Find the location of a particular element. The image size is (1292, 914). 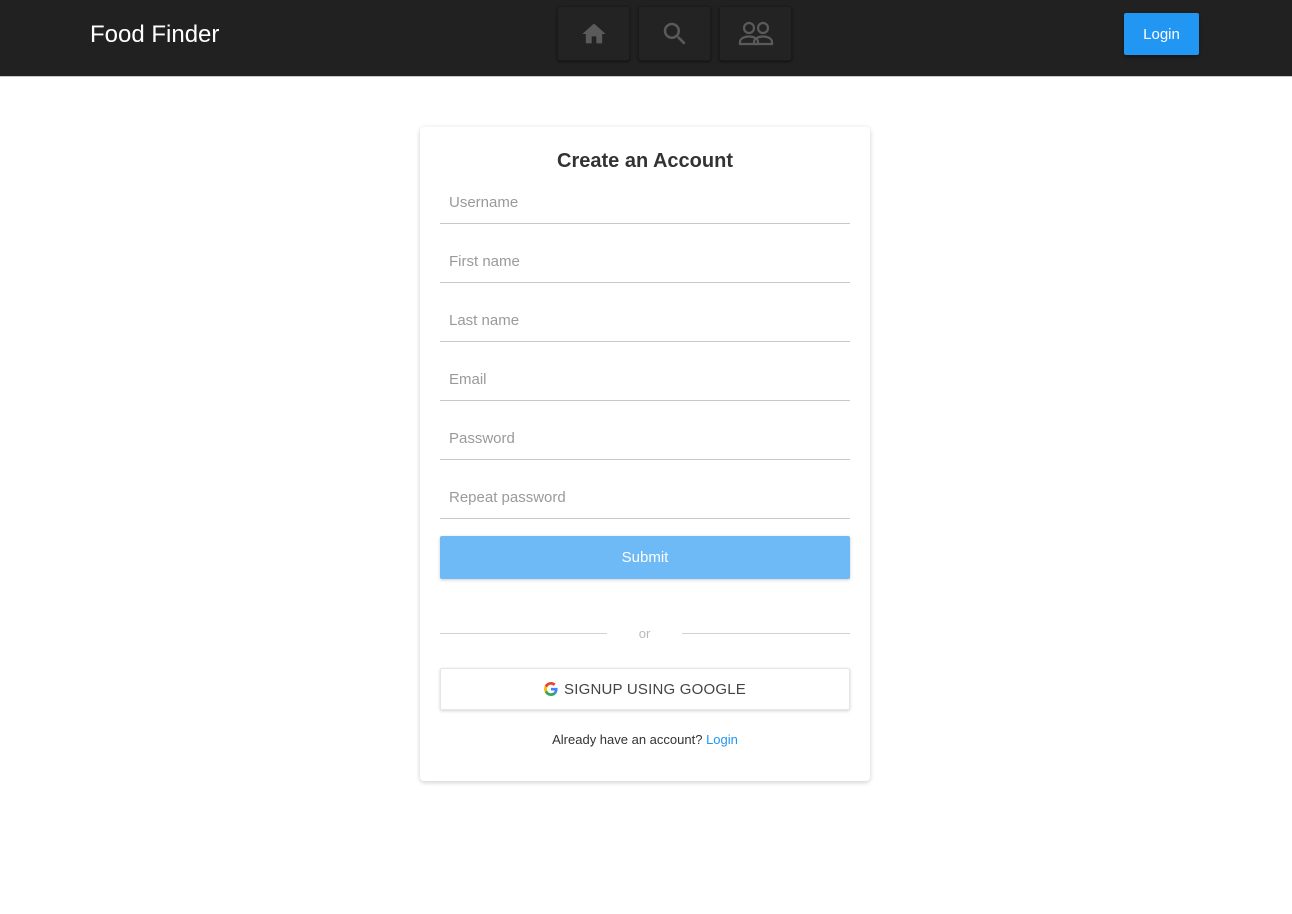

login-prompt-text: Already have an account? is located at coordinates (627, 739).